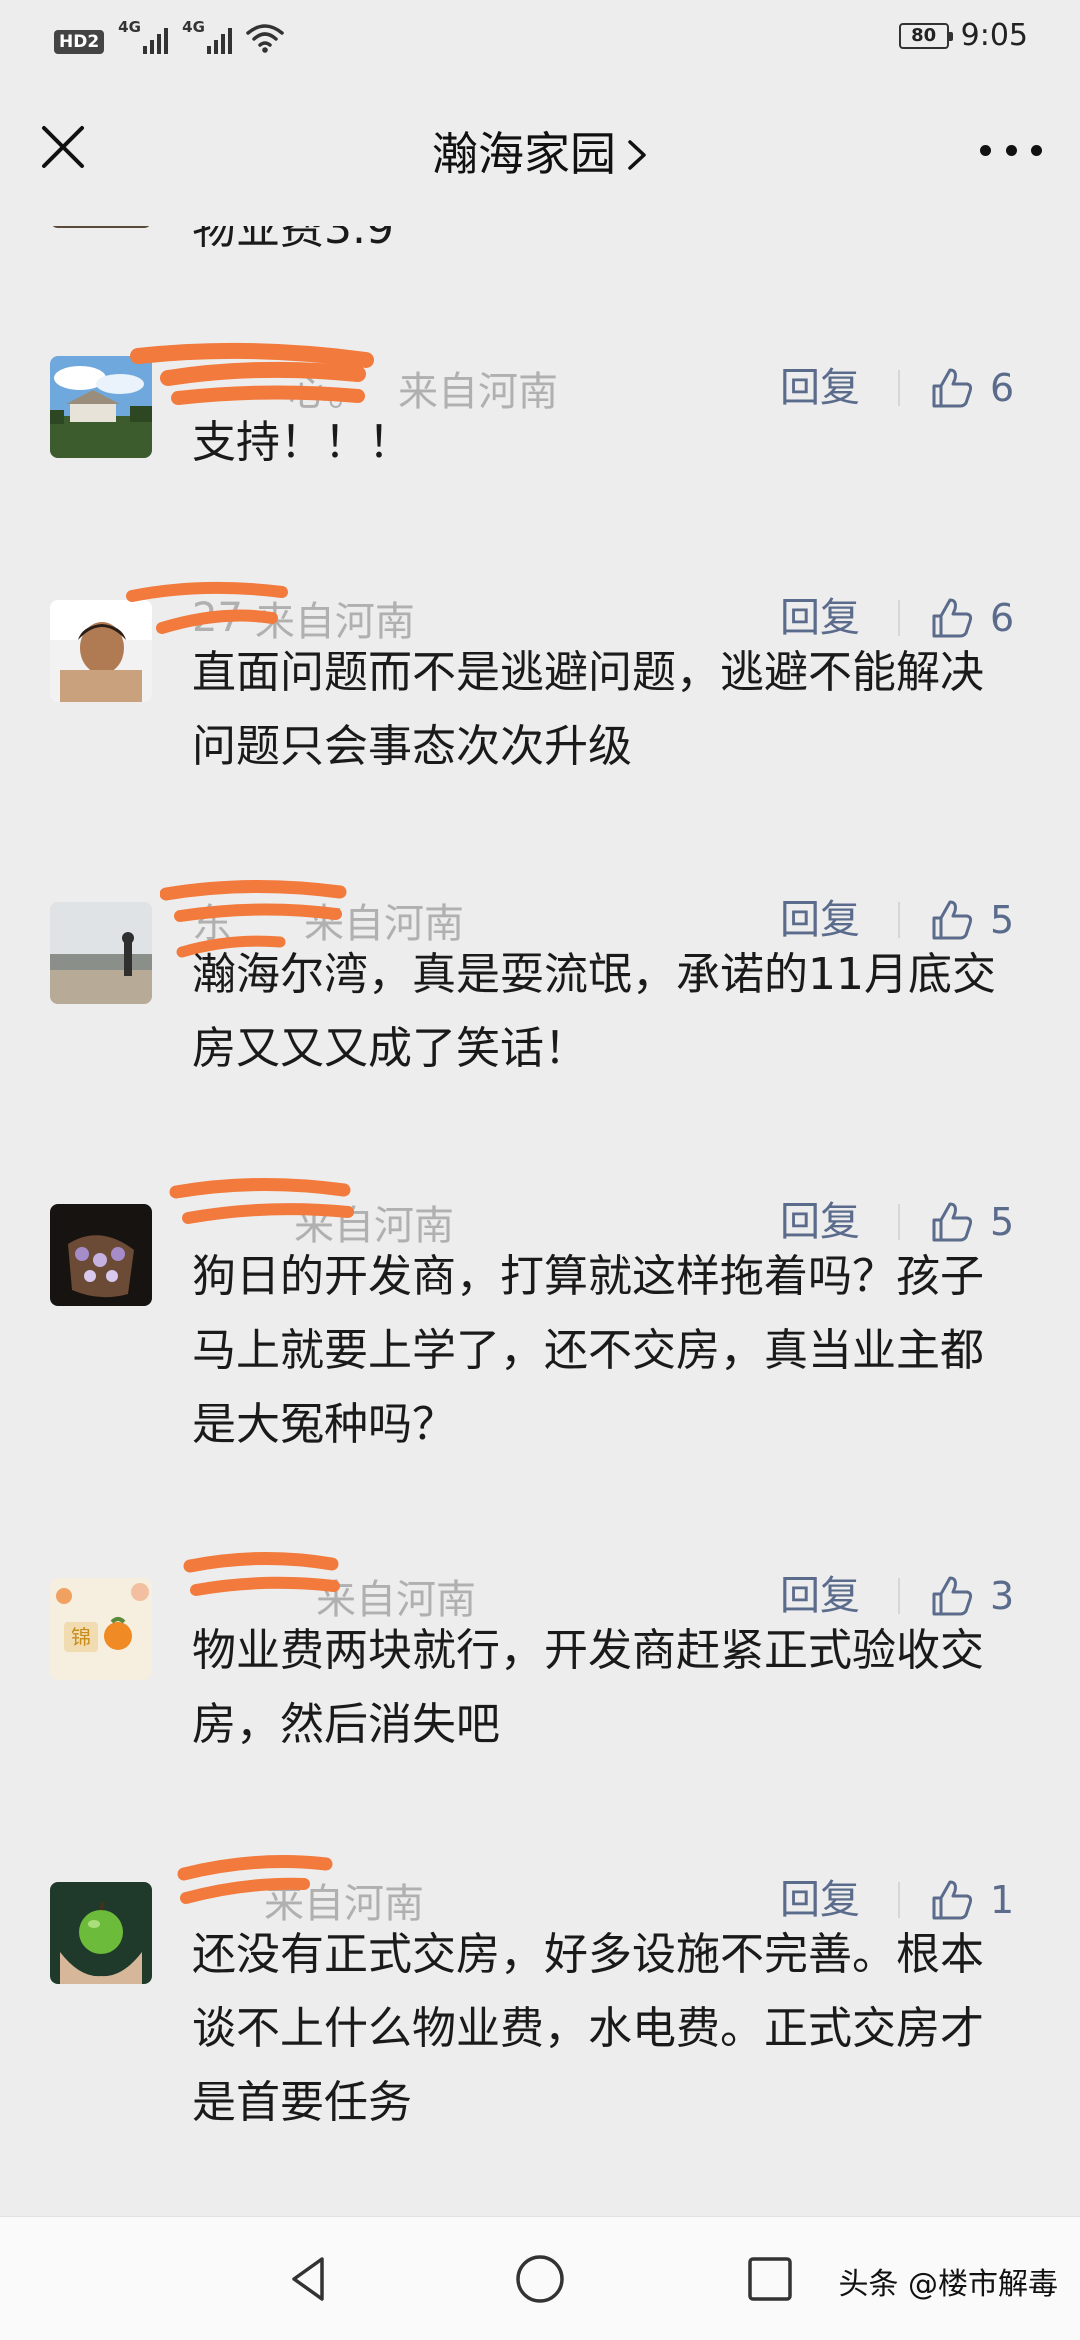  I want to click on square-recents-icon, so click(770, 2279).